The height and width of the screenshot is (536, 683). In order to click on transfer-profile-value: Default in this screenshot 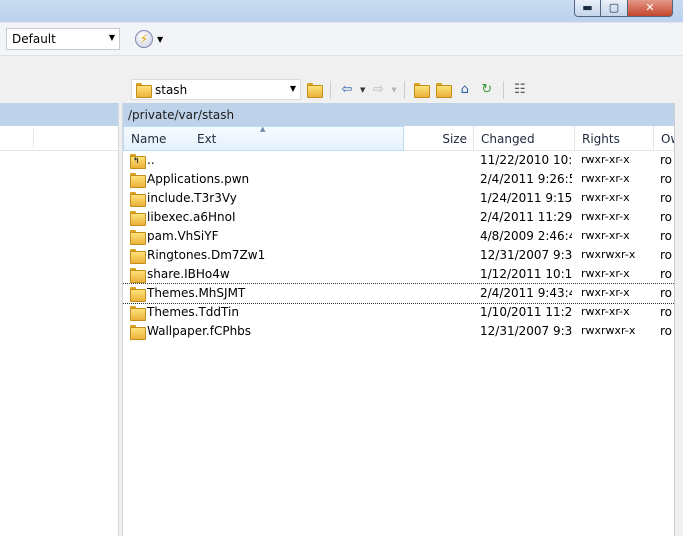, I will do `click(34, 39)`.